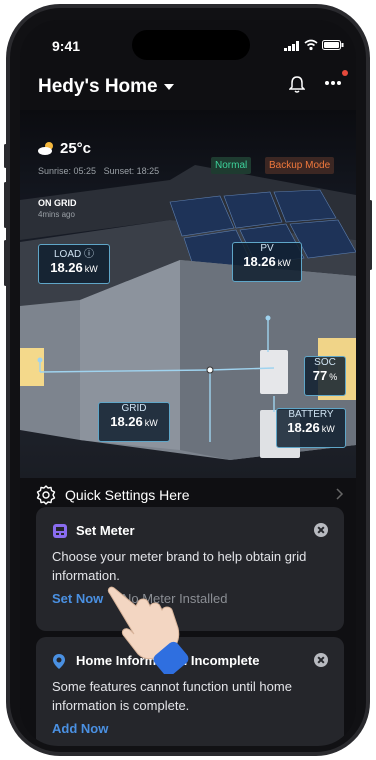  I want to click on soc-value: 77, so click(320, 375).